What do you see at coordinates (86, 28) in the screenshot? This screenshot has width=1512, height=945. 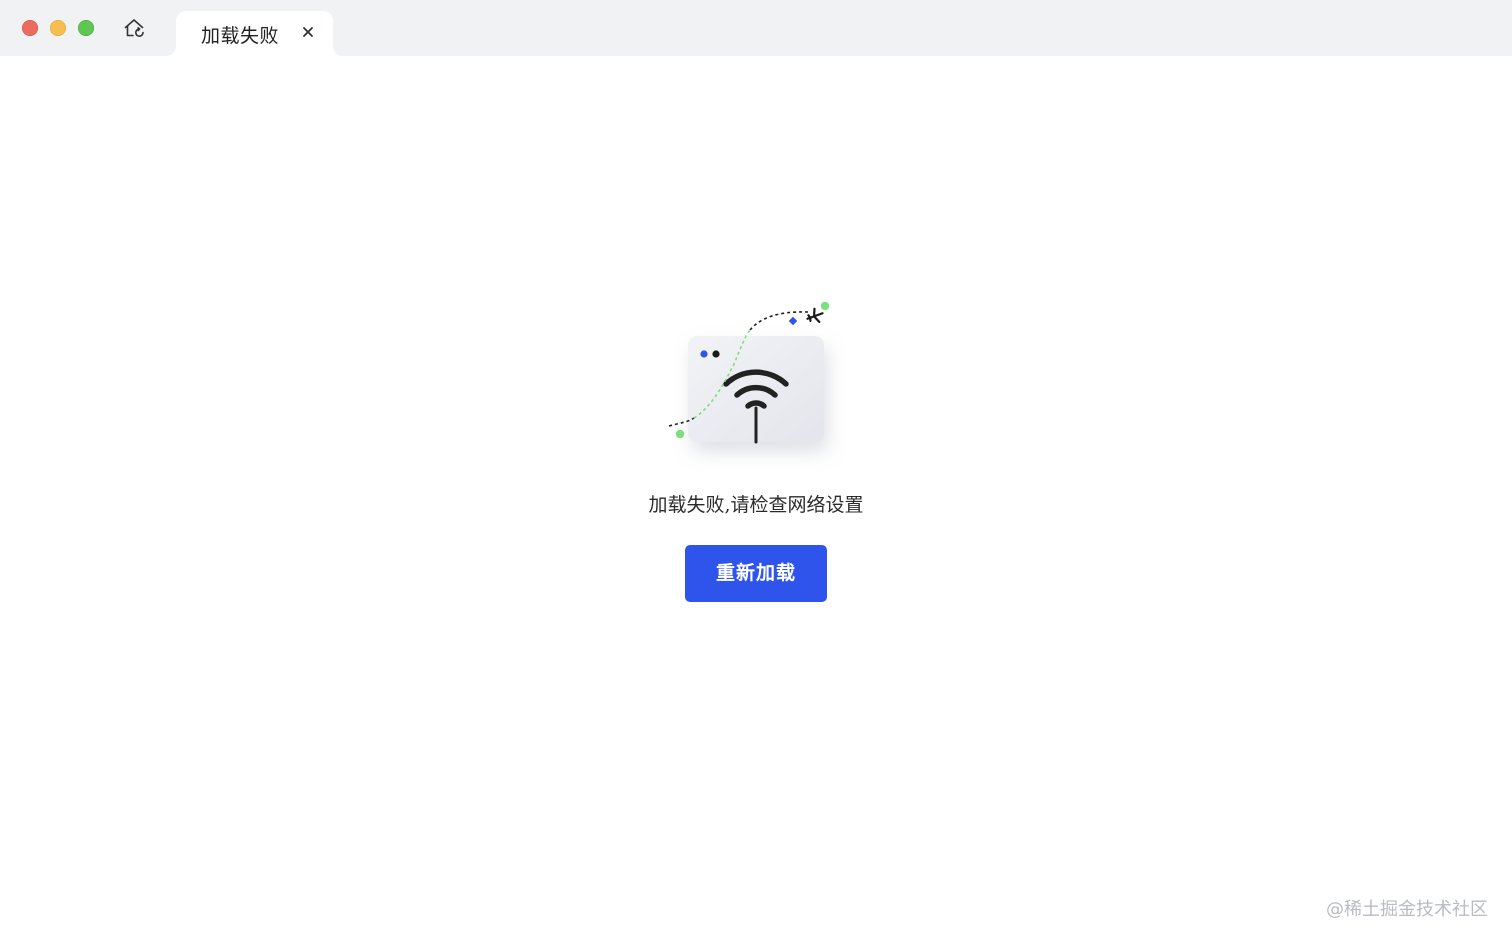 I see `window-maximize-button` at bounding box center [86, 28].